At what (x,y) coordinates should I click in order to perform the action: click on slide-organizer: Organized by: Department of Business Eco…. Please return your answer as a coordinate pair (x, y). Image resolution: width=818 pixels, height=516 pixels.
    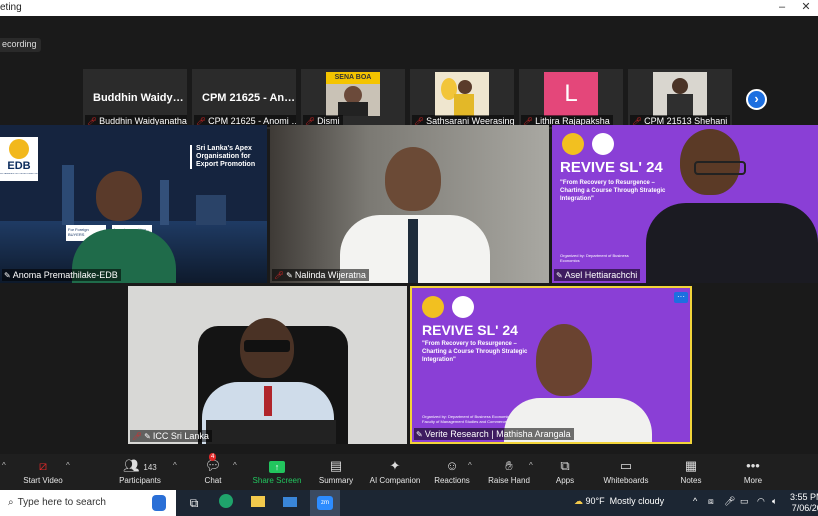
    Looking at the image, I should click on (594, 258).